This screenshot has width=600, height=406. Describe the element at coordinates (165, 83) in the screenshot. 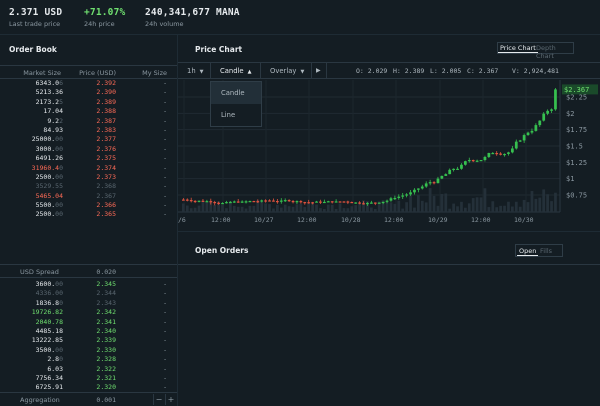

I see `my-size-value: -` at that location.